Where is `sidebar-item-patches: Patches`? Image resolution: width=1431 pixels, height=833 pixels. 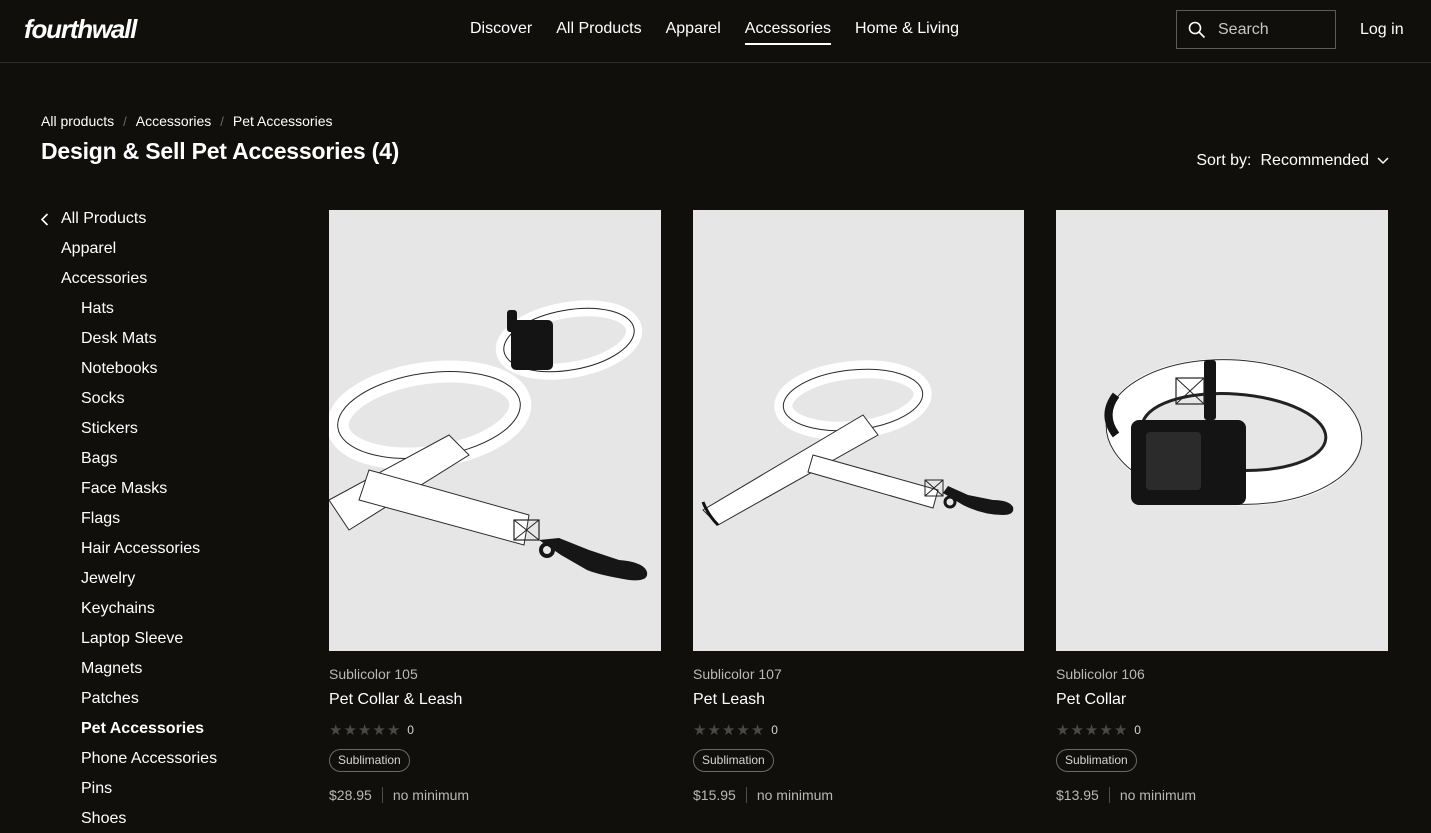 sidebar-item-patches: Patches is located at coordinates (110, 699).